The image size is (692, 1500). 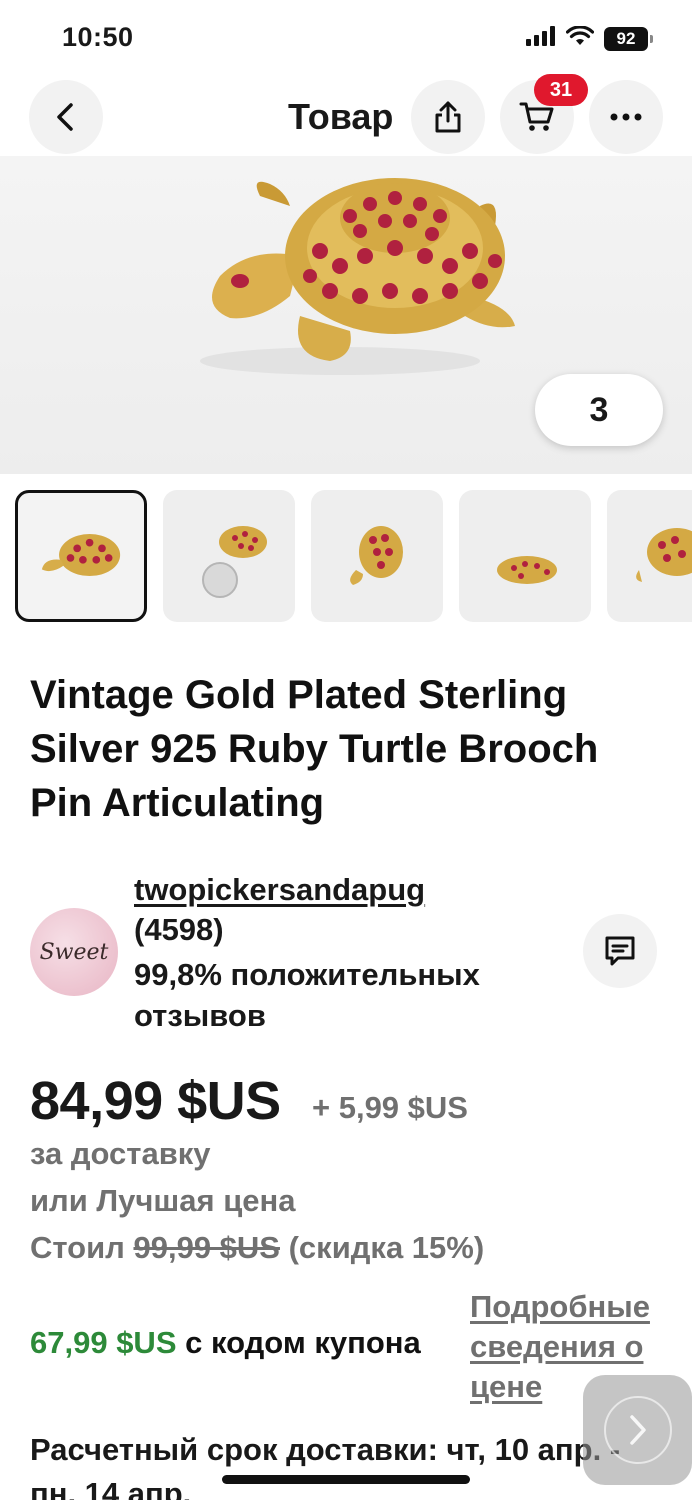 I want to click on share-button, so click(x=448, y=117).